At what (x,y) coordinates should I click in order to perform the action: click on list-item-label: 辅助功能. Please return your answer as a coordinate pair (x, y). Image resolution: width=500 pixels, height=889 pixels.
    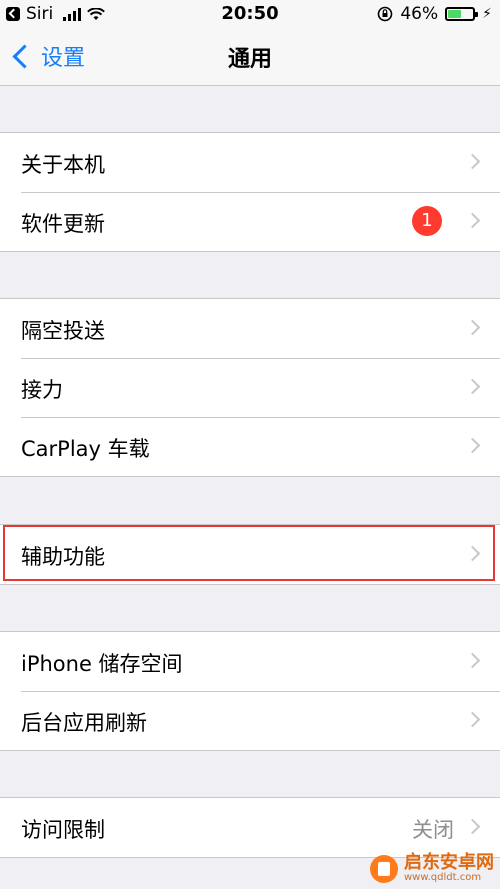
    Looking at the image, I should click on (63, 557).